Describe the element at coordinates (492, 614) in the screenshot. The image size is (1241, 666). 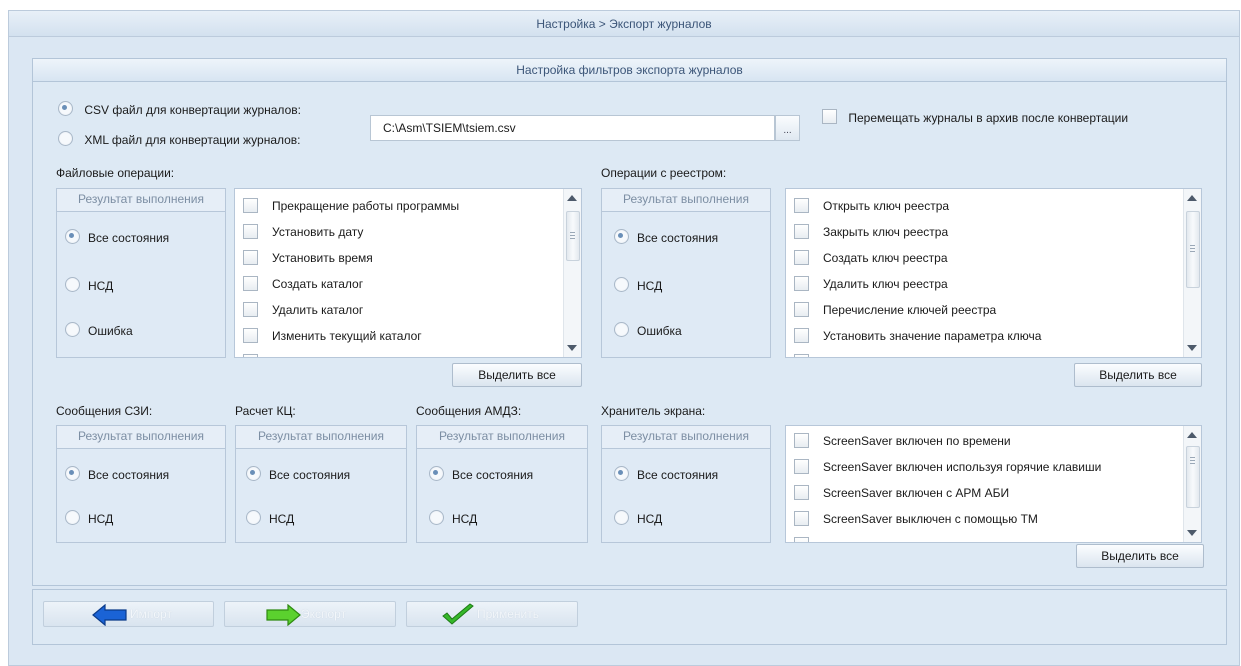
I see `apply-button: Применить` at that location.